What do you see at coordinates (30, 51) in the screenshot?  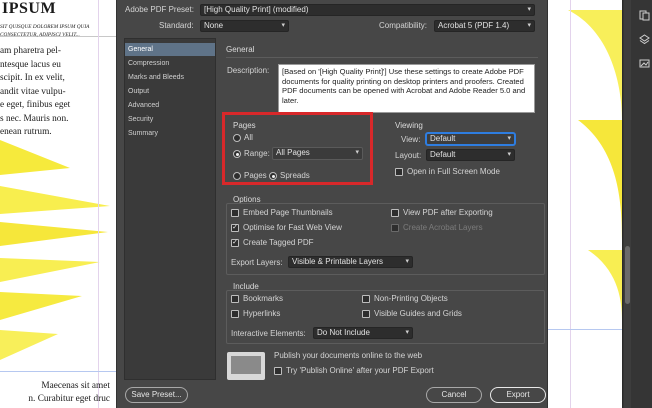 I see `doc-line: am pharetra pel-` at bounding box center [30, 51].